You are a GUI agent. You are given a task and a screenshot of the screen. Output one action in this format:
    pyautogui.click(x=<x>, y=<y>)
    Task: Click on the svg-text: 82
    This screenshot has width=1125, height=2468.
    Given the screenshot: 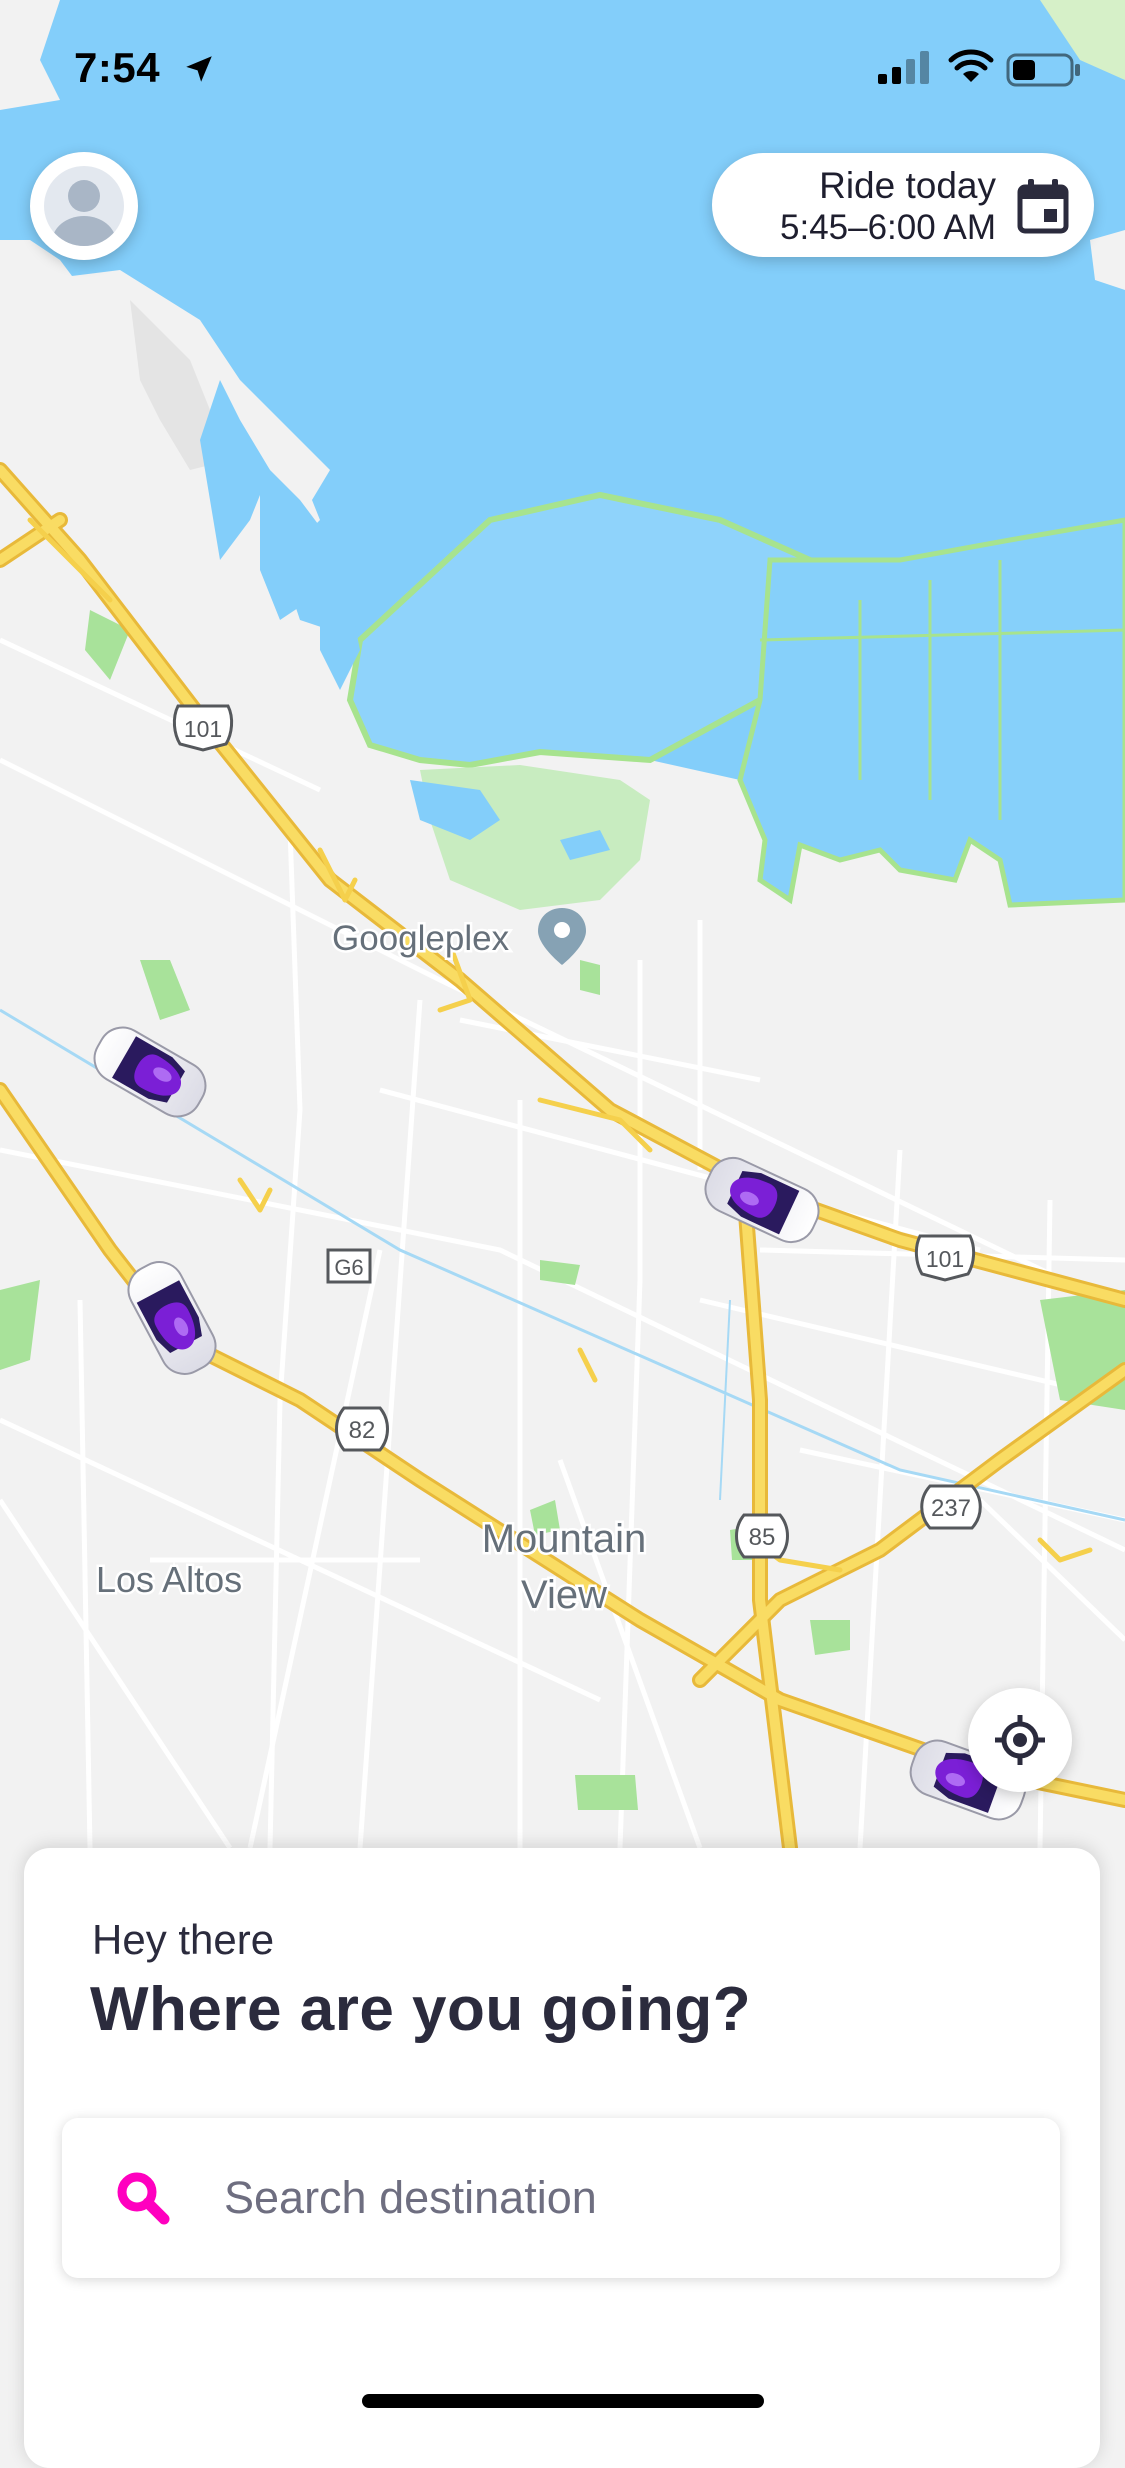 What is the action you would take?
    pyautogui.click(x=362, y=1430)
    